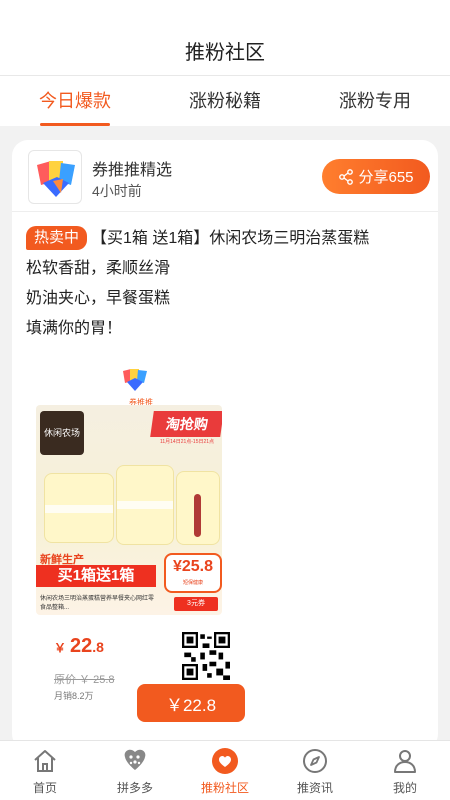 This screenshot has width=450, height=800. What do you see at coordinates (75, 124) in the screenshot?
I see `active-tab-indicator` at bounding box center [75, 124].